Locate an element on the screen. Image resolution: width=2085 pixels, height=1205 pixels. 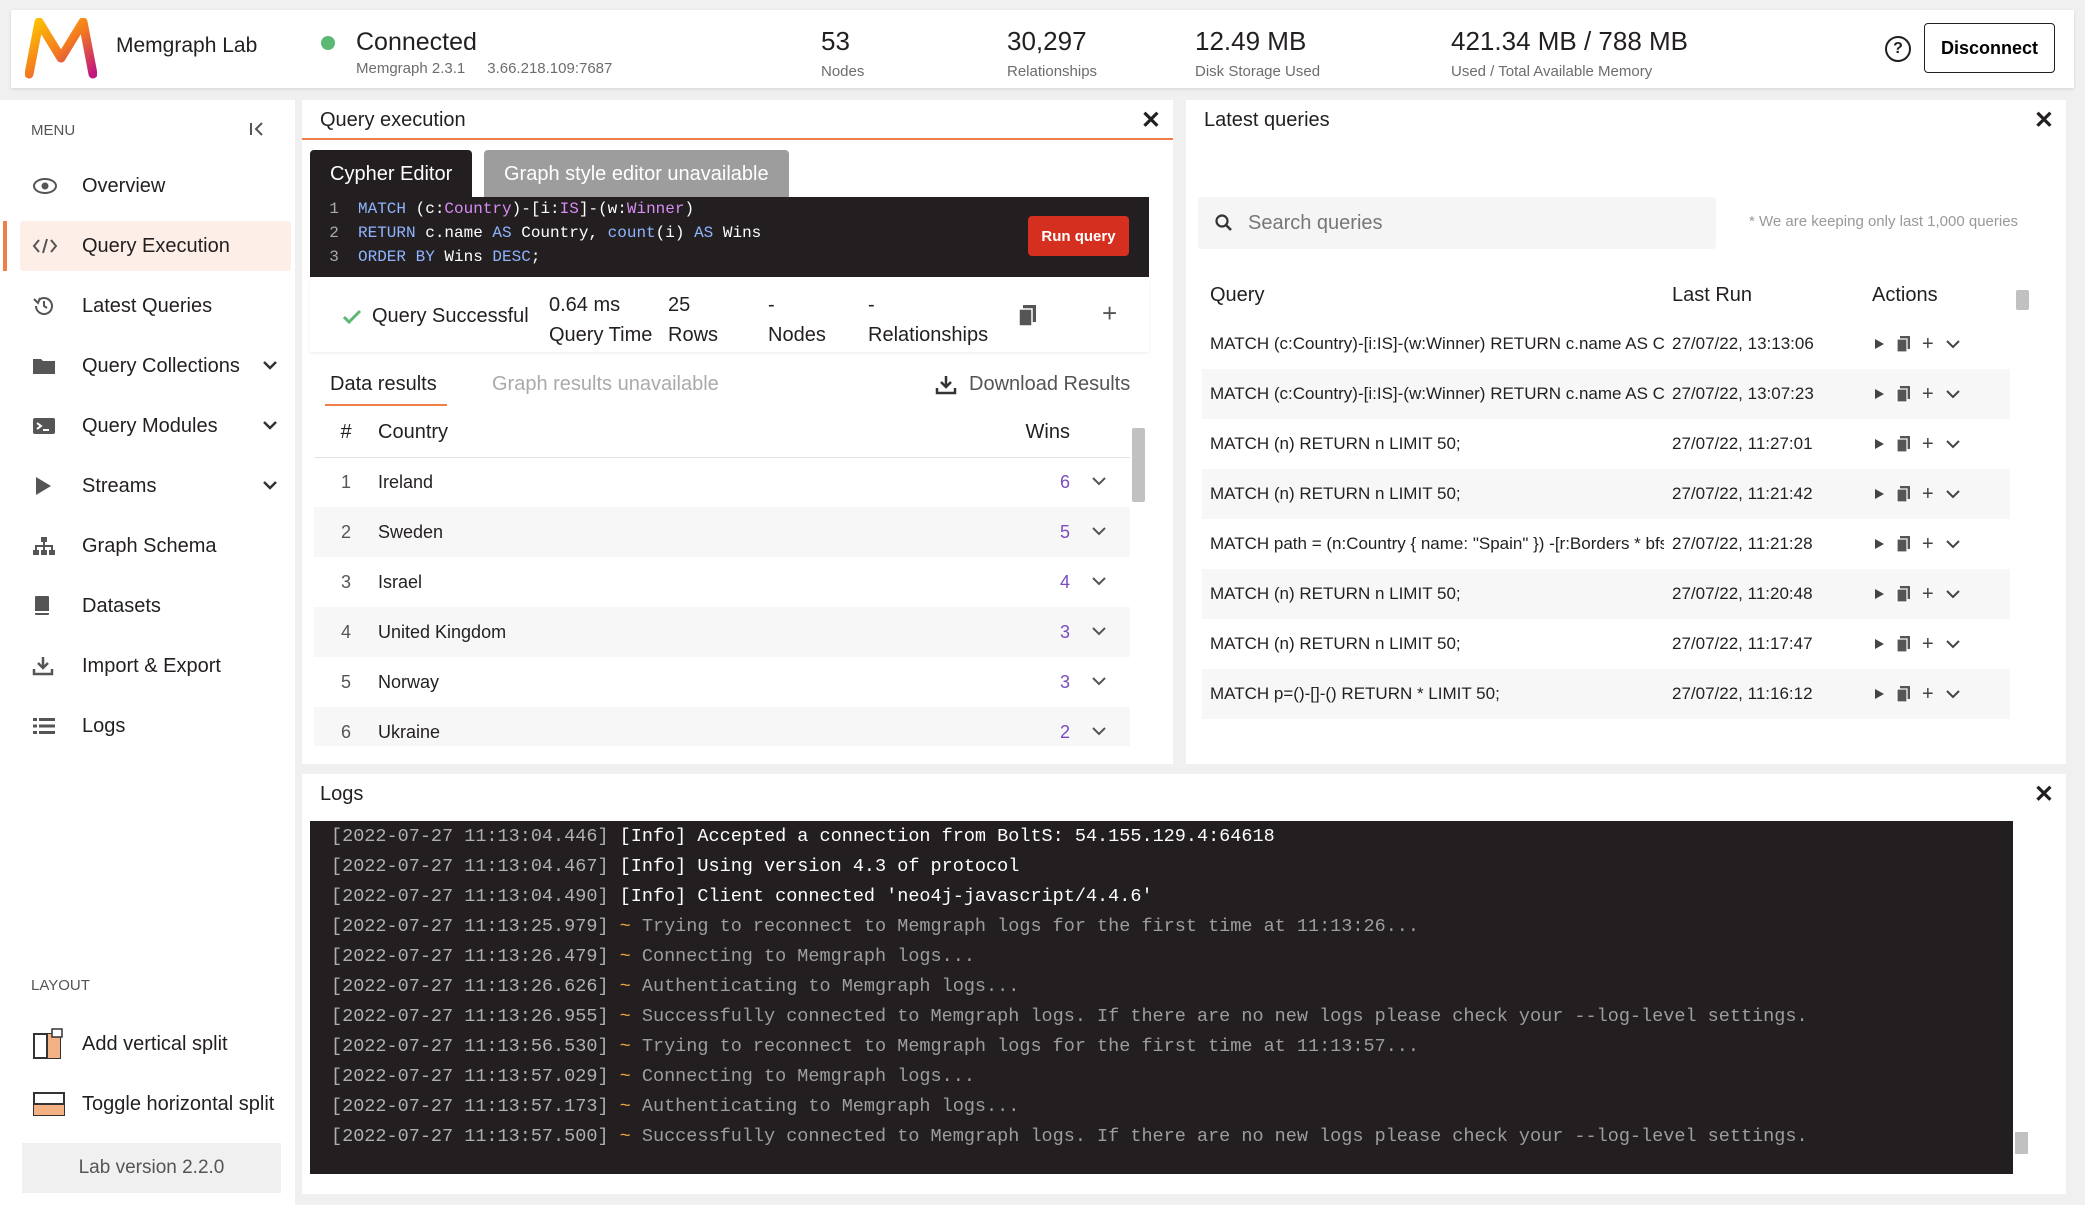
table-row: 5 Norway 3 is located at coordinates (722, 682).